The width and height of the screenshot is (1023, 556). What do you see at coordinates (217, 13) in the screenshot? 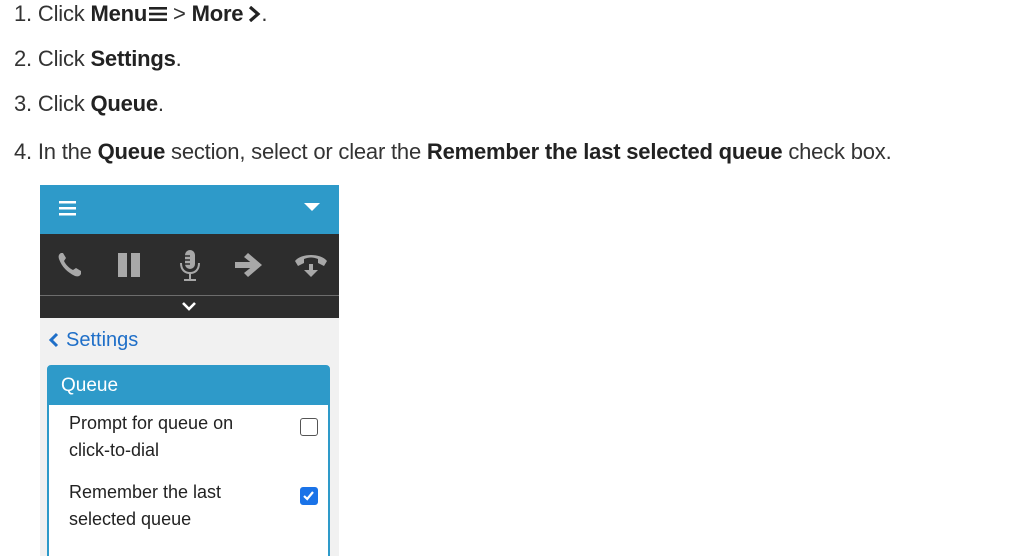
I see `step-bold: More` at bounding box center [217, 13].